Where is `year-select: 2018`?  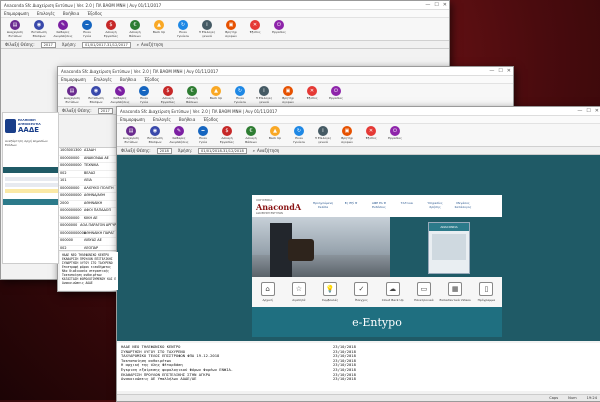 year-select: 2018 is located at coordinates (164, 150).